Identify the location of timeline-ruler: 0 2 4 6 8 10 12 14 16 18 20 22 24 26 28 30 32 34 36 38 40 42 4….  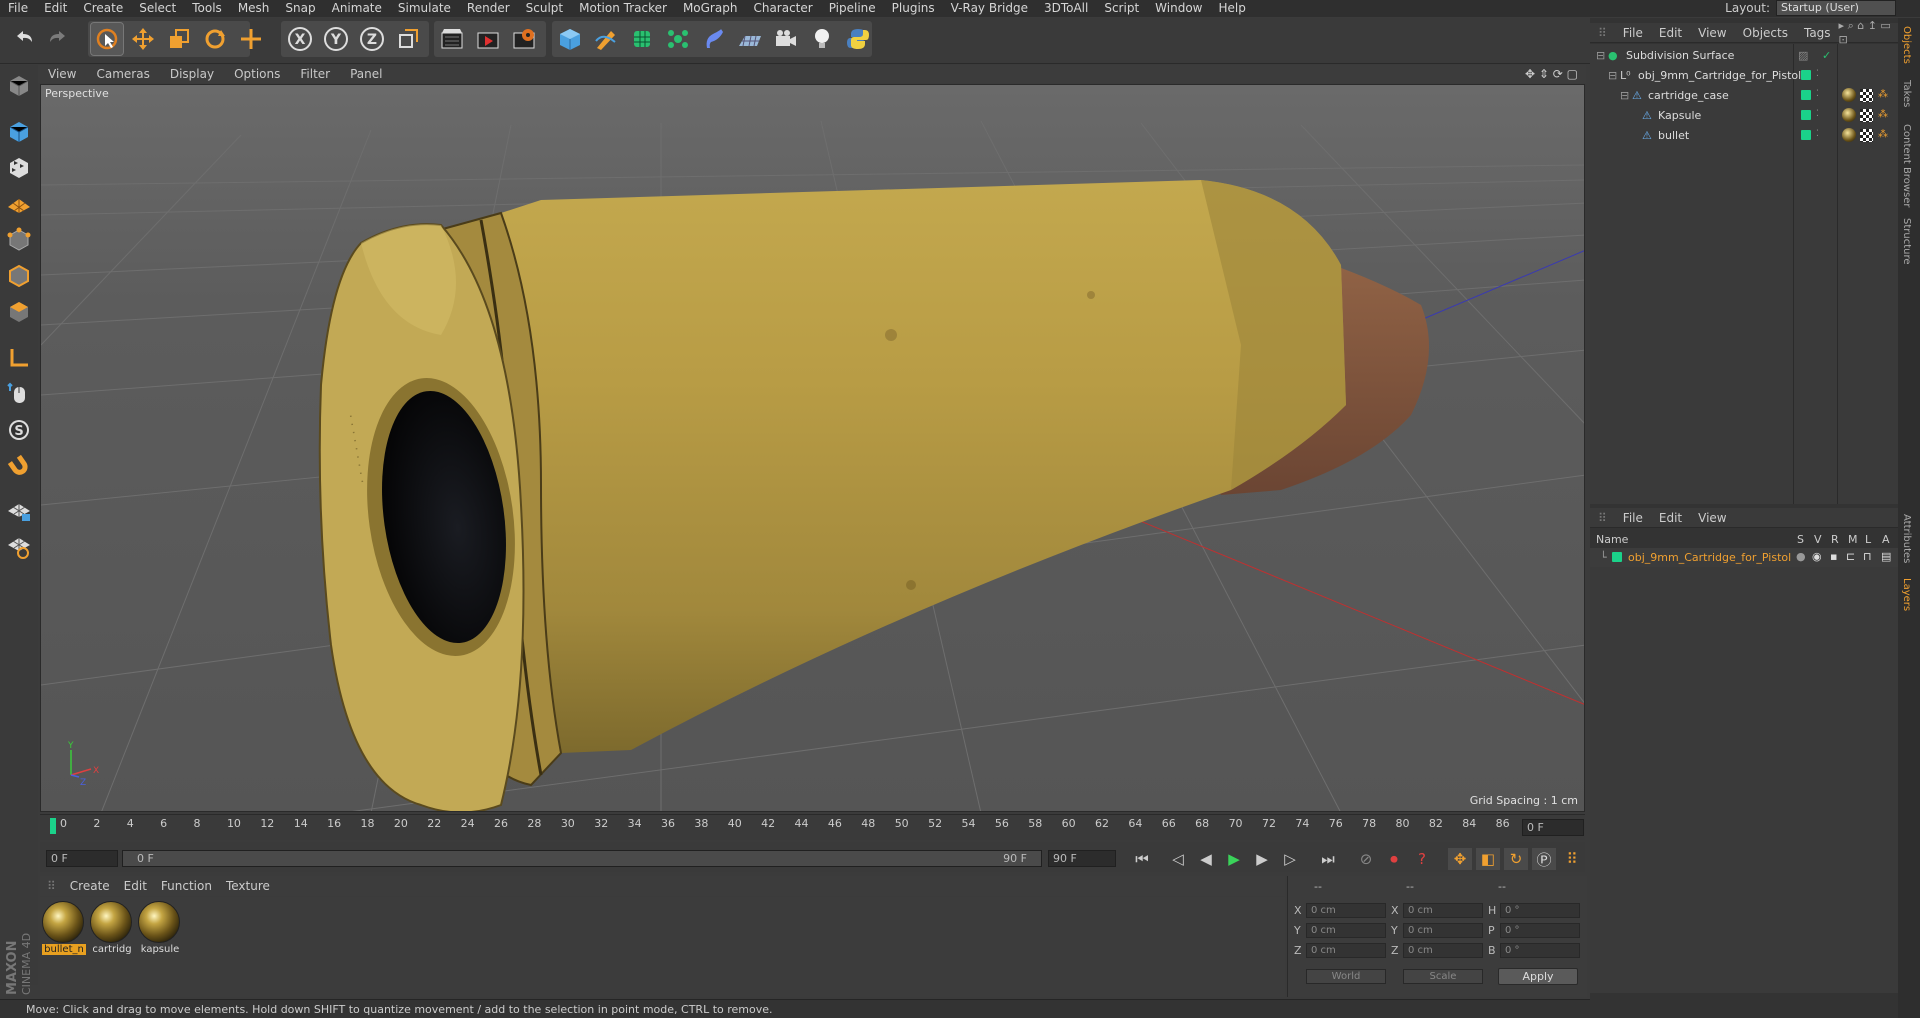
(812, 827).